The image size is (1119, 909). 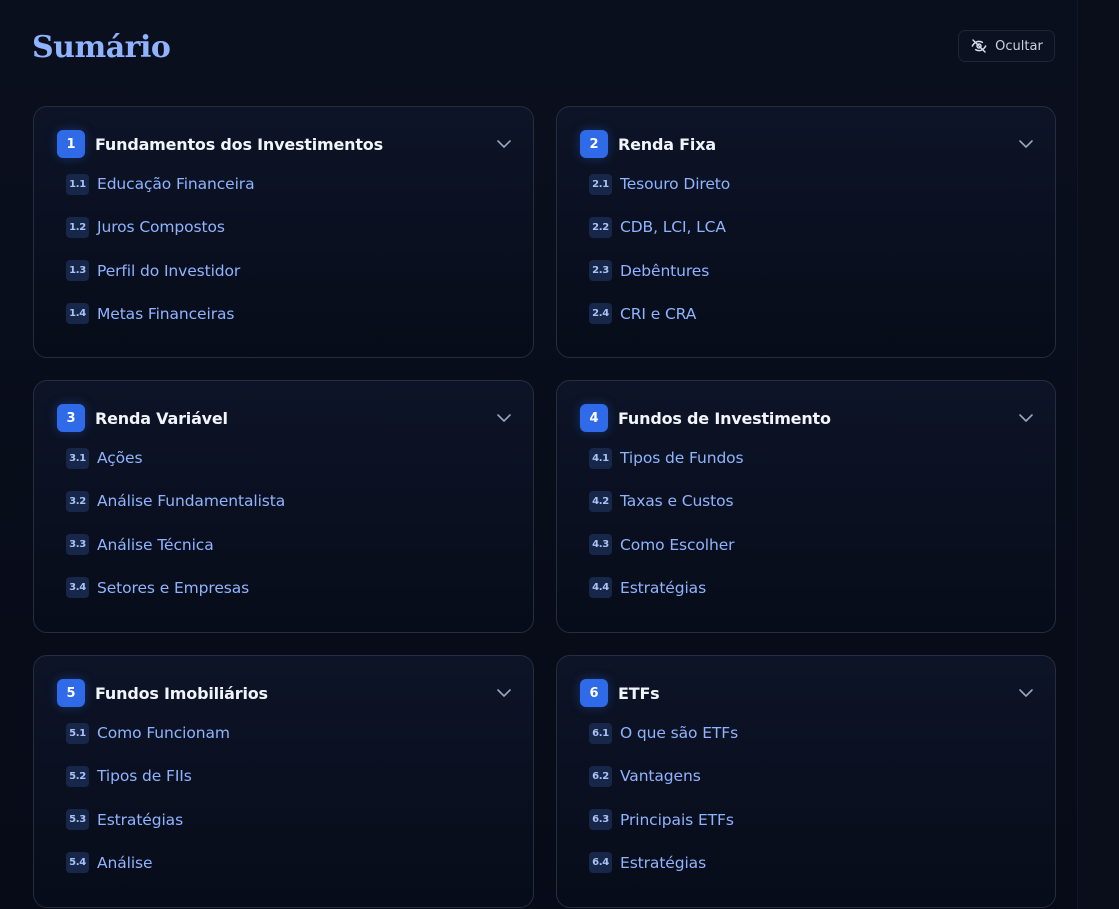 I want to click on section-item: 4.1 Tipos de Fundos, so click(x=812, y=458).